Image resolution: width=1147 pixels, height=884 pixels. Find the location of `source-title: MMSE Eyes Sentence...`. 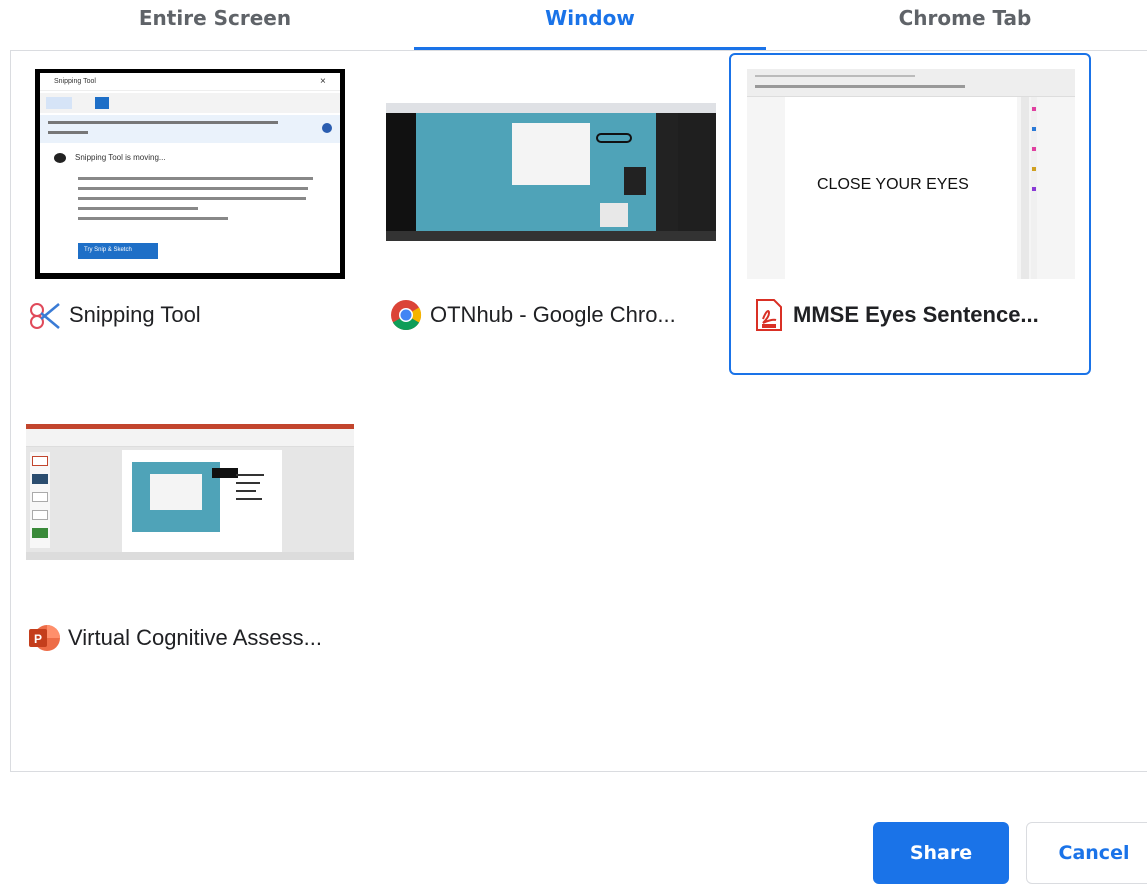

source-title: MMSE Eyes Sentence... is located at coordinates (916, 314).